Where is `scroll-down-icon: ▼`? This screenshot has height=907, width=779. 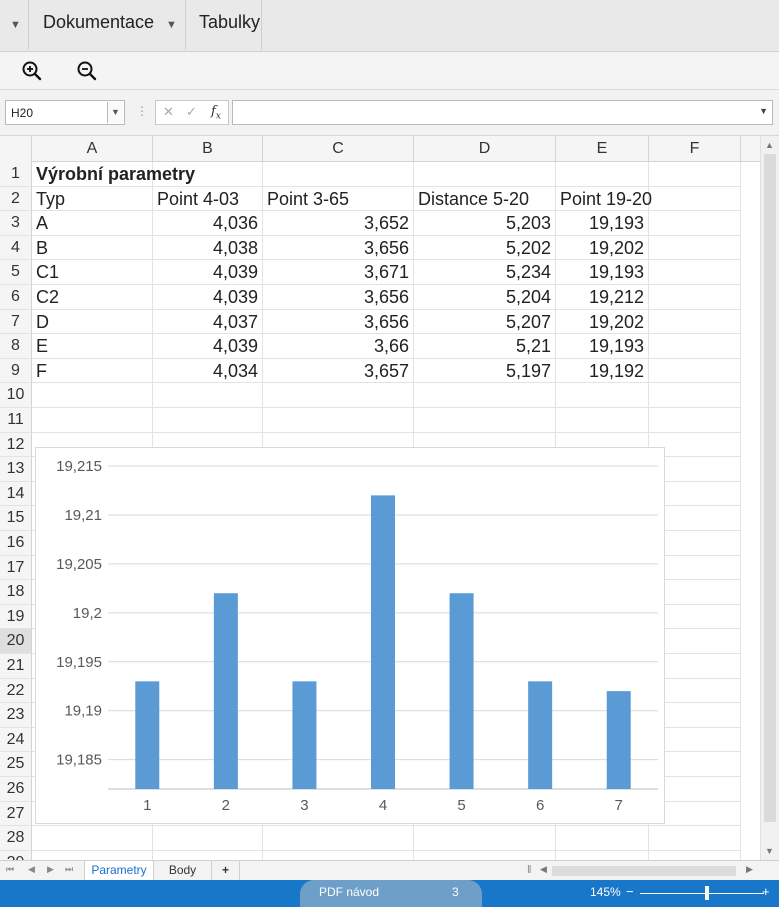 scroll-down-icon: ▼ is located at coordinates (769, 851).